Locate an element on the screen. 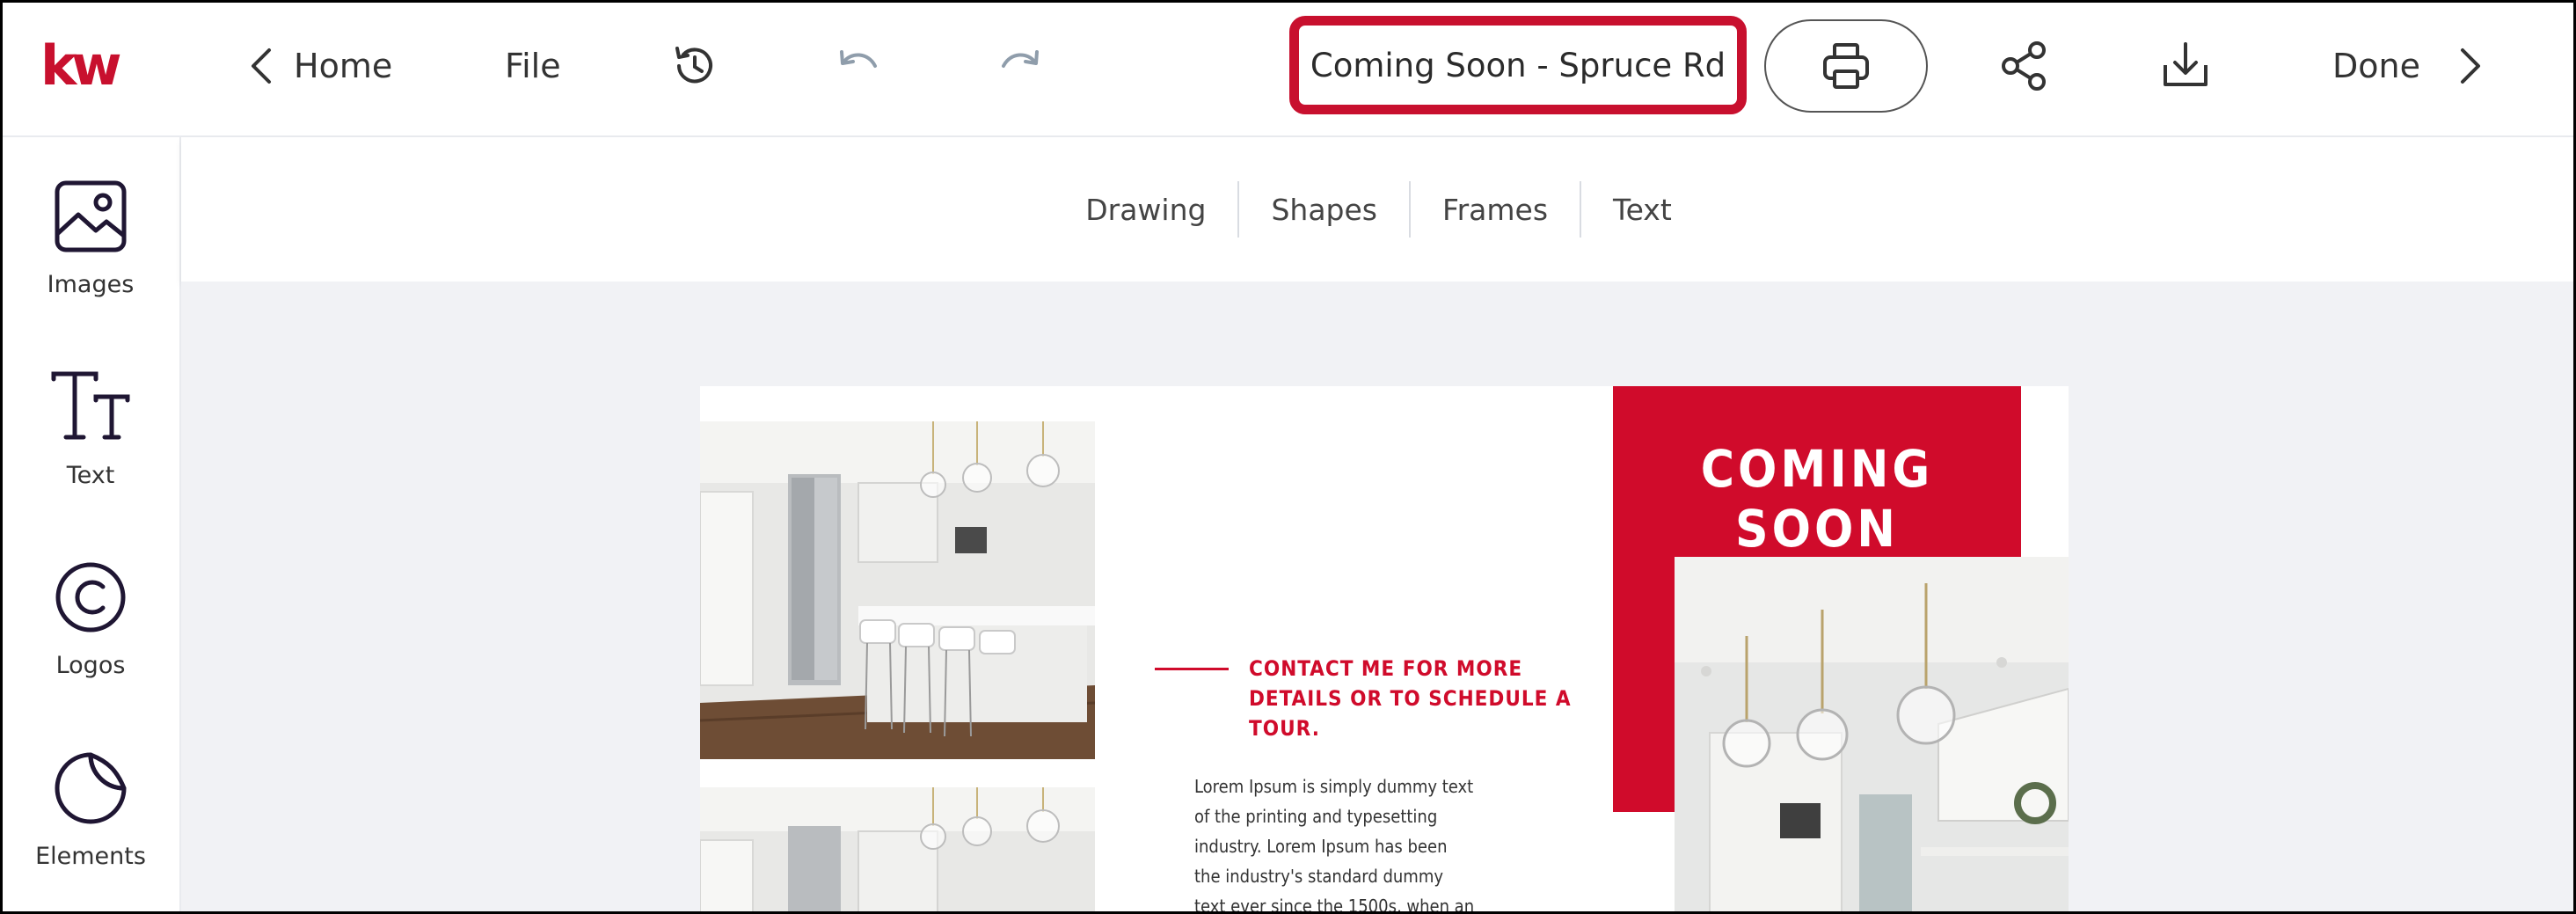 This screenshot has height=914, width=2576. copyright-icon is located at coordinates (90, 597).